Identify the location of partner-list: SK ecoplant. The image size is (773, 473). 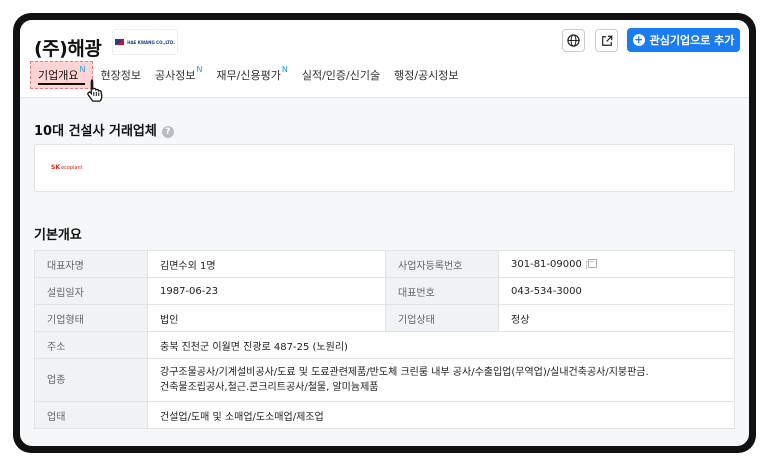
(384, 168).